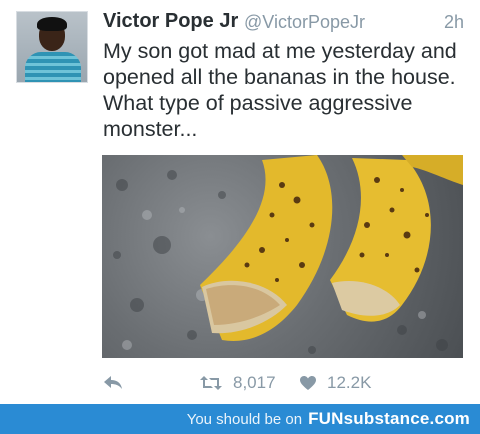  Describe the element at coordinates (454, 22) in the screenshot. I see `tweet-timestamp: 2h` at that location.